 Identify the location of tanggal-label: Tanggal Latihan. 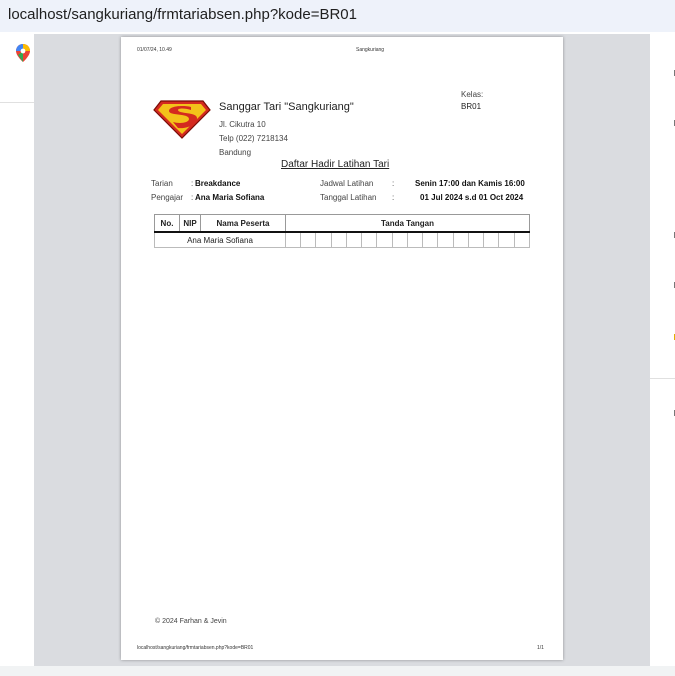
(348, 197).